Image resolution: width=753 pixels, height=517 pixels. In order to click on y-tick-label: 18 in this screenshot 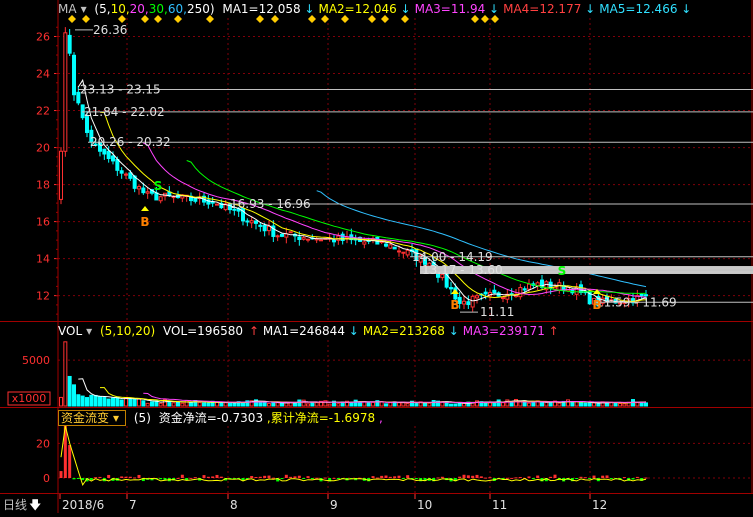, I will do `click(43, 185)`.